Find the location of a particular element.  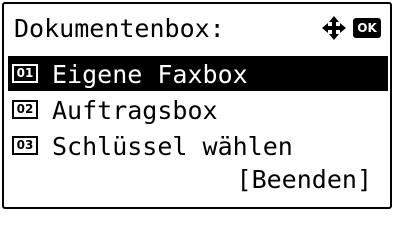

menu-item-number: 02 is located at coordinates (25, 109).